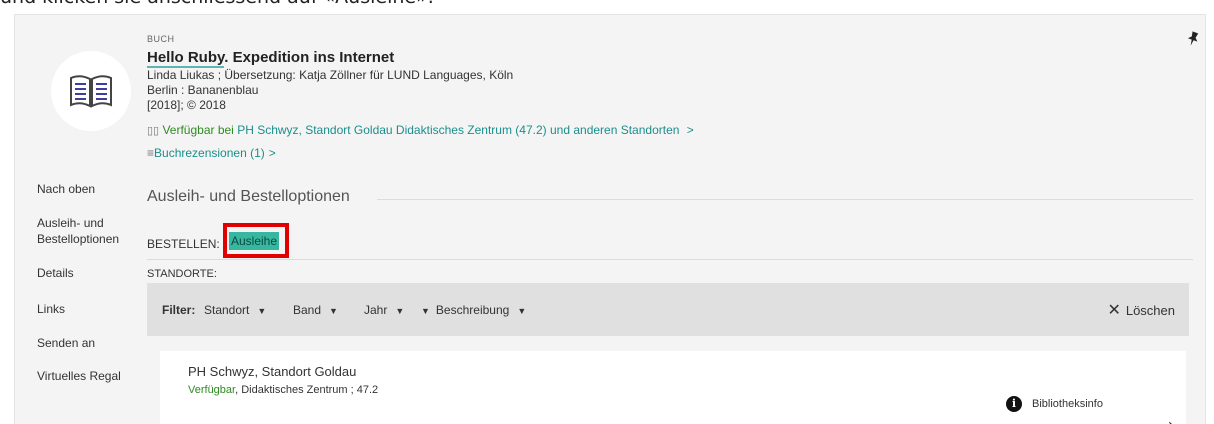  I want to click on library-info-link: i Bibliotheksinfo, so click(1054, 404).